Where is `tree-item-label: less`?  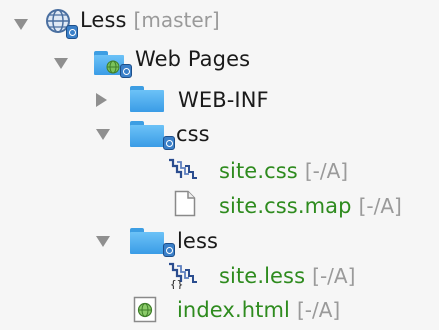 tree-item-label: less is located at coordinates (198, 241).